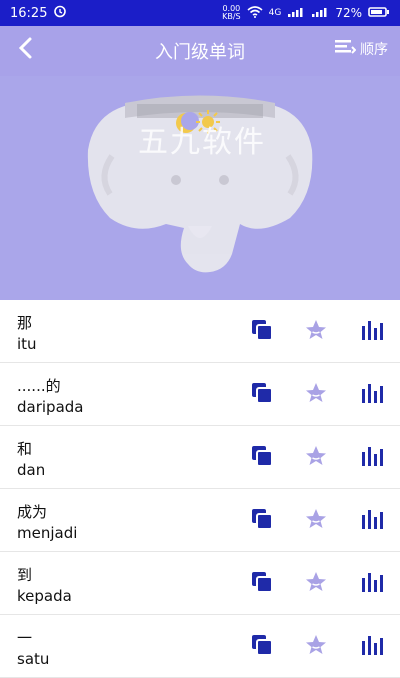 The image size is (400, 678). I want to click on status-time: 16:25, so click(29, 13).